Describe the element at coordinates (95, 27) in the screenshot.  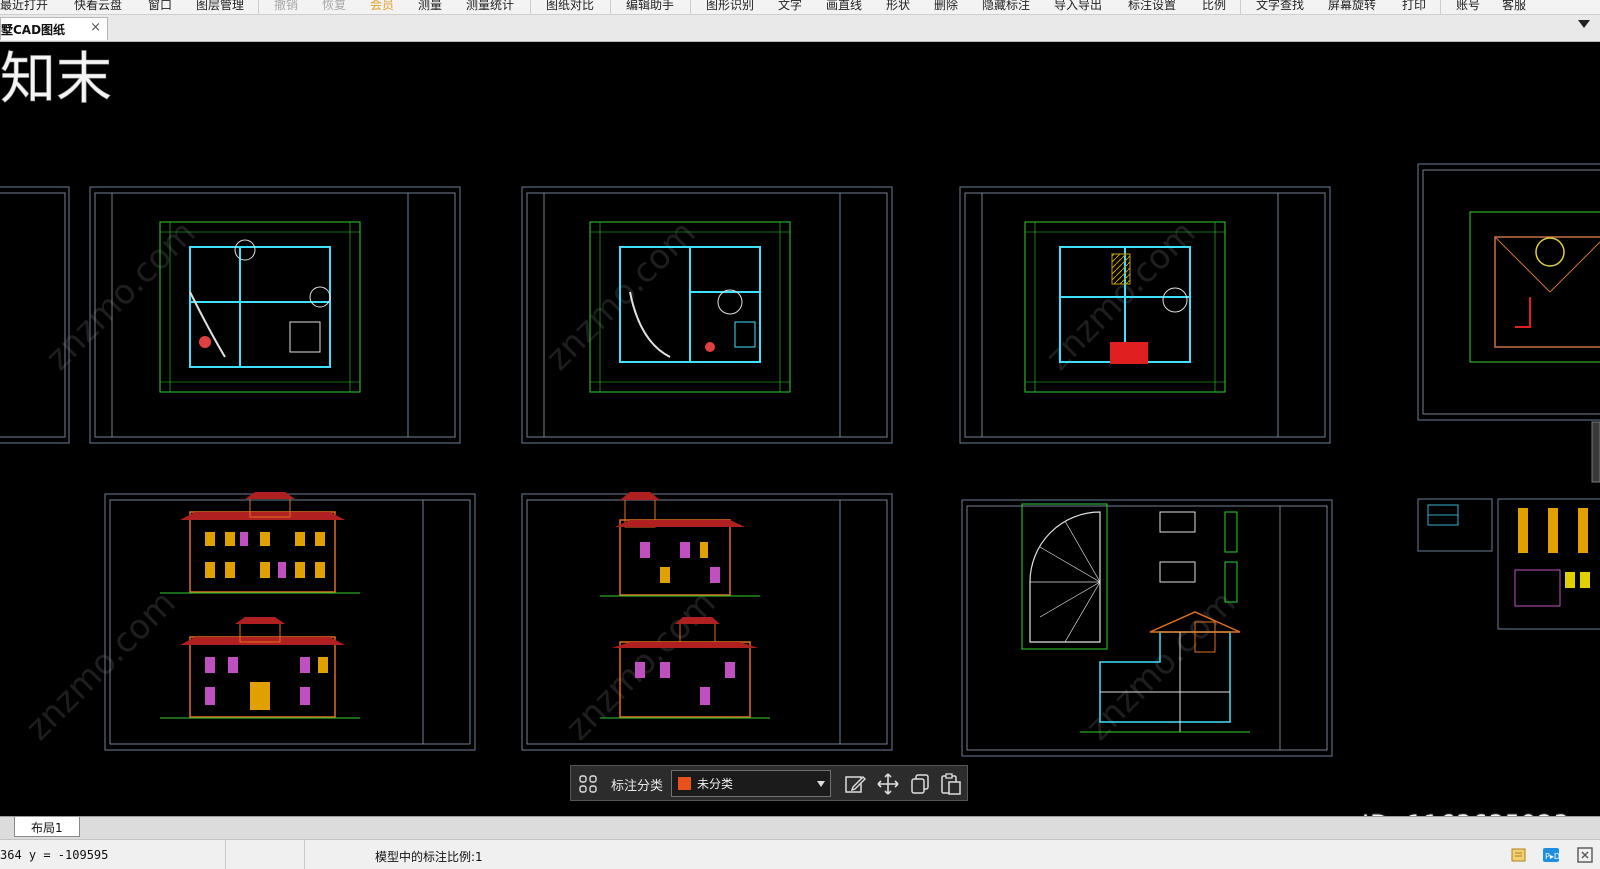
I see `close-icon: ×` at that location.